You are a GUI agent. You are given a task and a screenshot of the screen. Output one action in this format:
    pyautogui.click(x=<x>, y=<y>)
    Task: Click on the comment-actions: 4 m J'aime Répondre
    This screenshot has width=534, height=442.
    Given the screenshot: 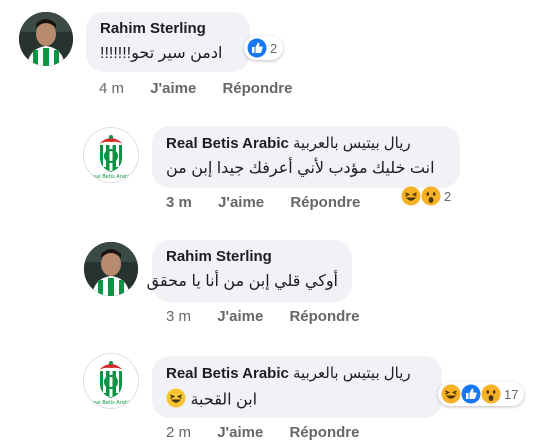 What is the action you would take?
    pyautogui.click(x=206, y=88)
    